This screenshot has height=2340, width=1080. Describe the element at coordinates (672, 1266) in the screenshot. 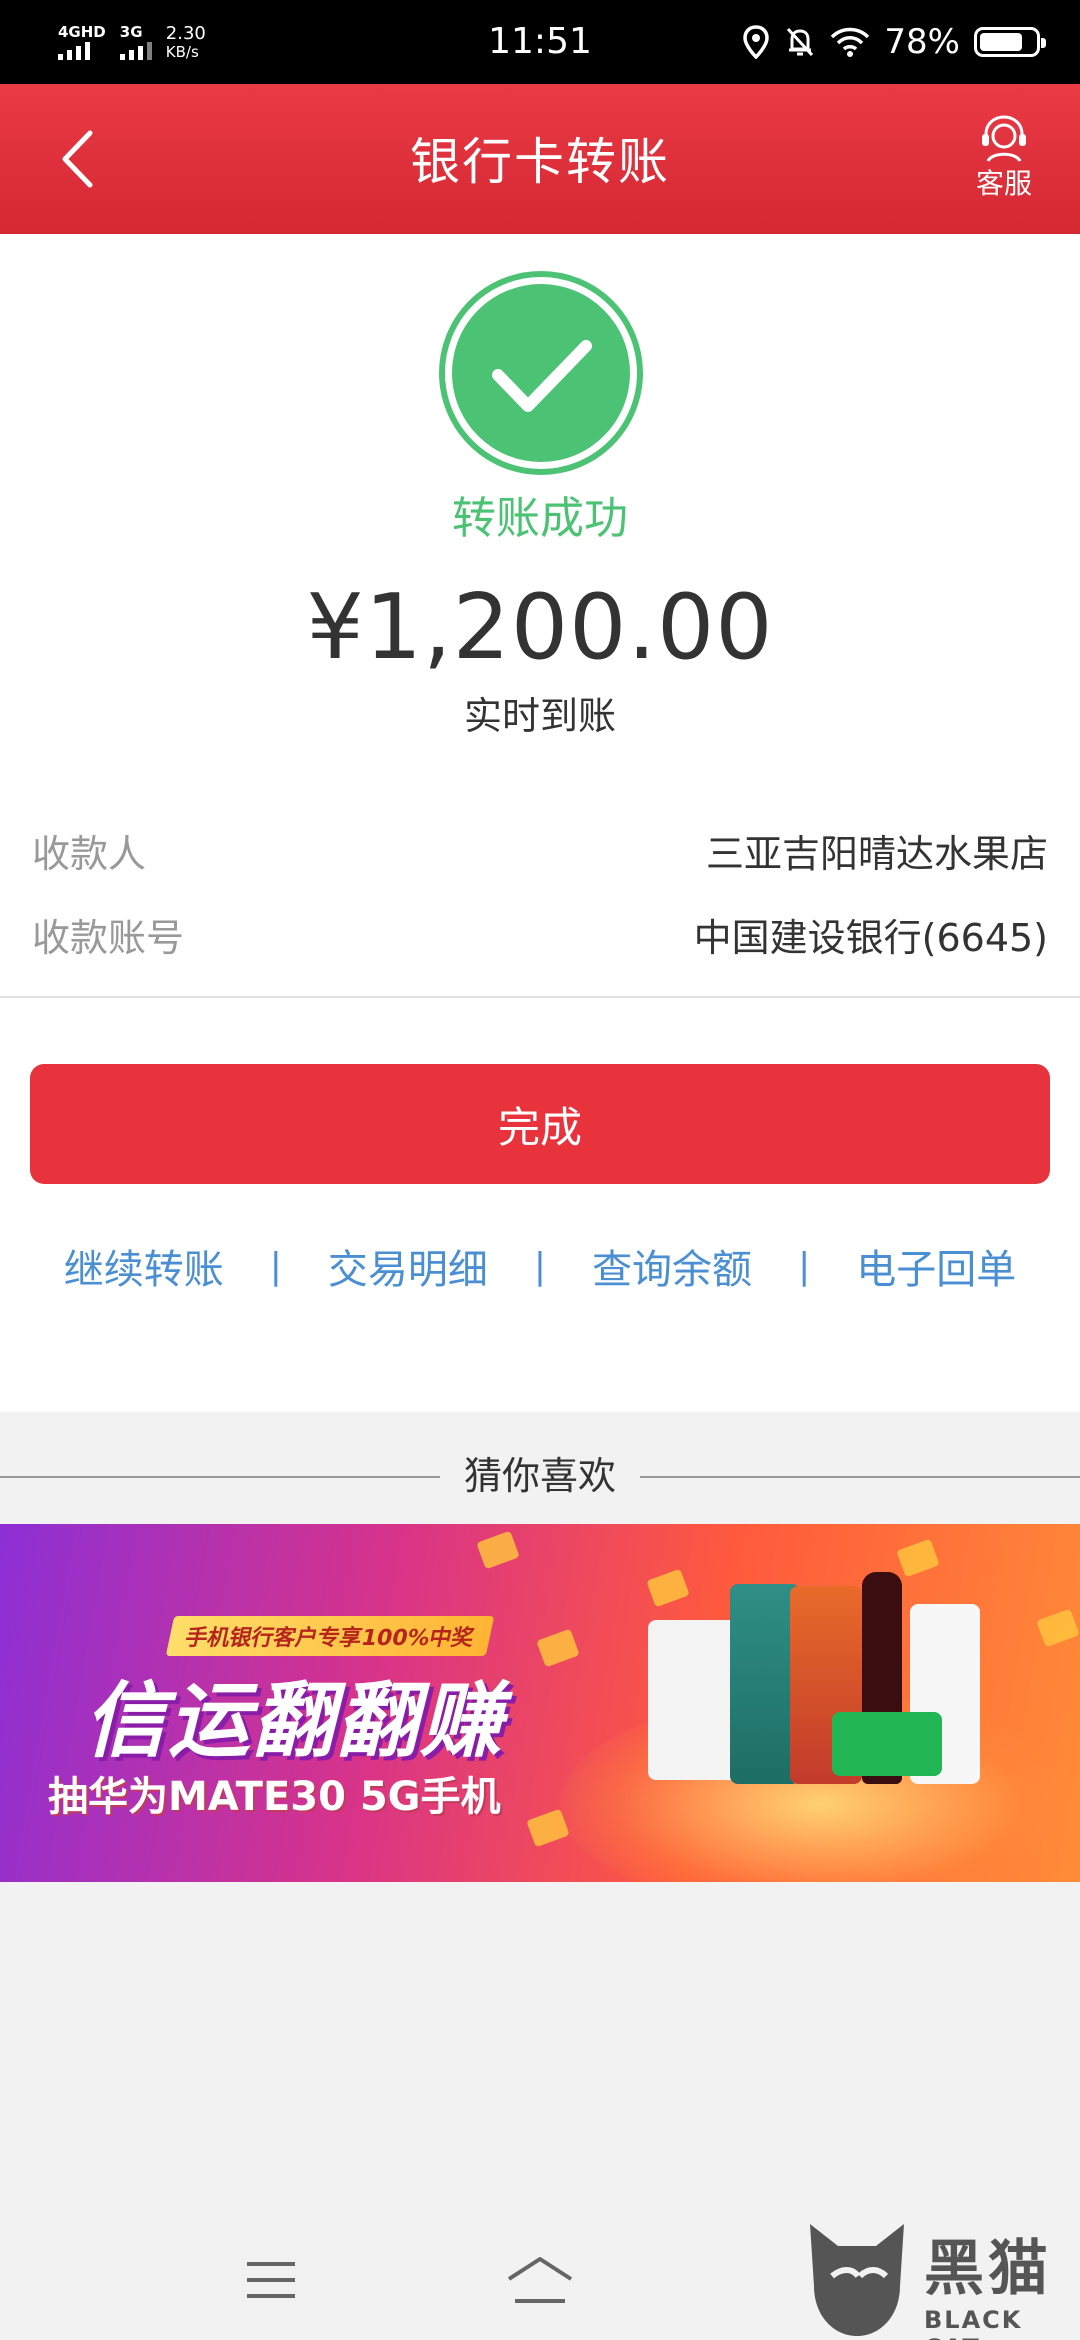

I see `balance-query-link: 查询余额` at that location.